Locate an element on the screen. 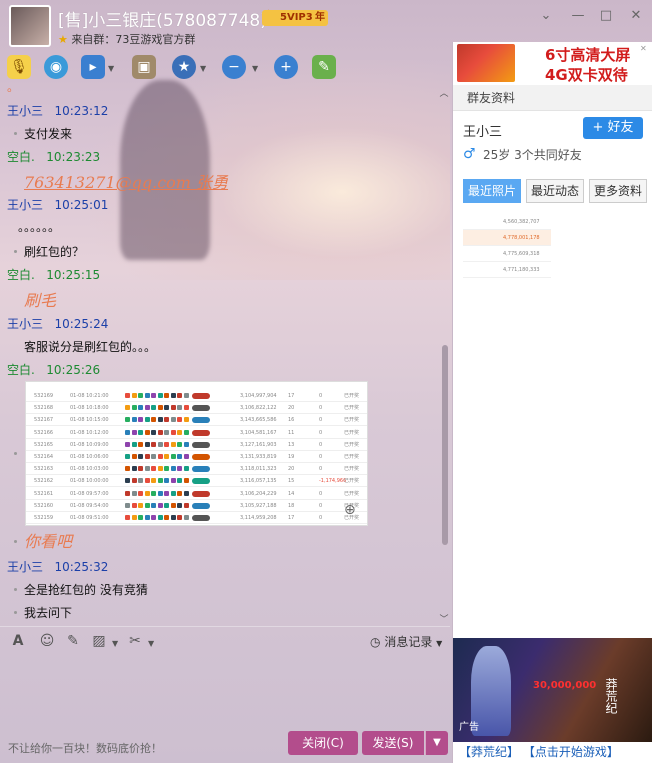  message-text: 刷红包的？ is located at coordinates (54, 252).